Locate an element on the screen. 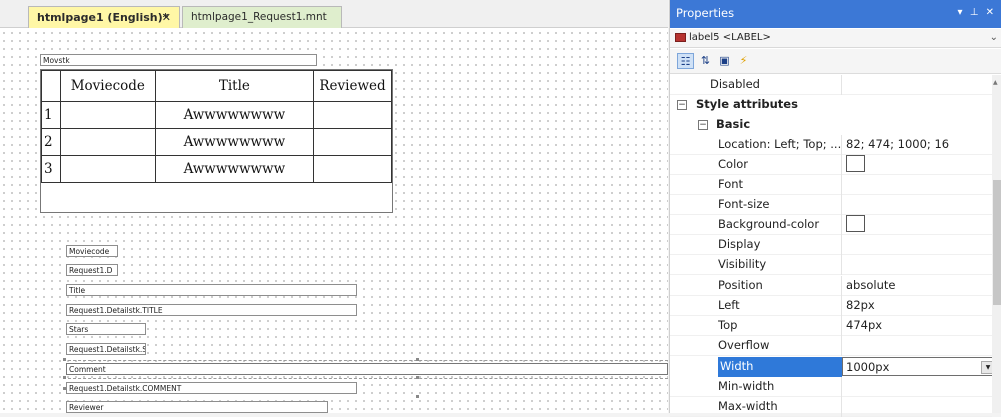 This screenshot has width=1001, height=417. row-number: 2 is located at coordinates (51, 142).